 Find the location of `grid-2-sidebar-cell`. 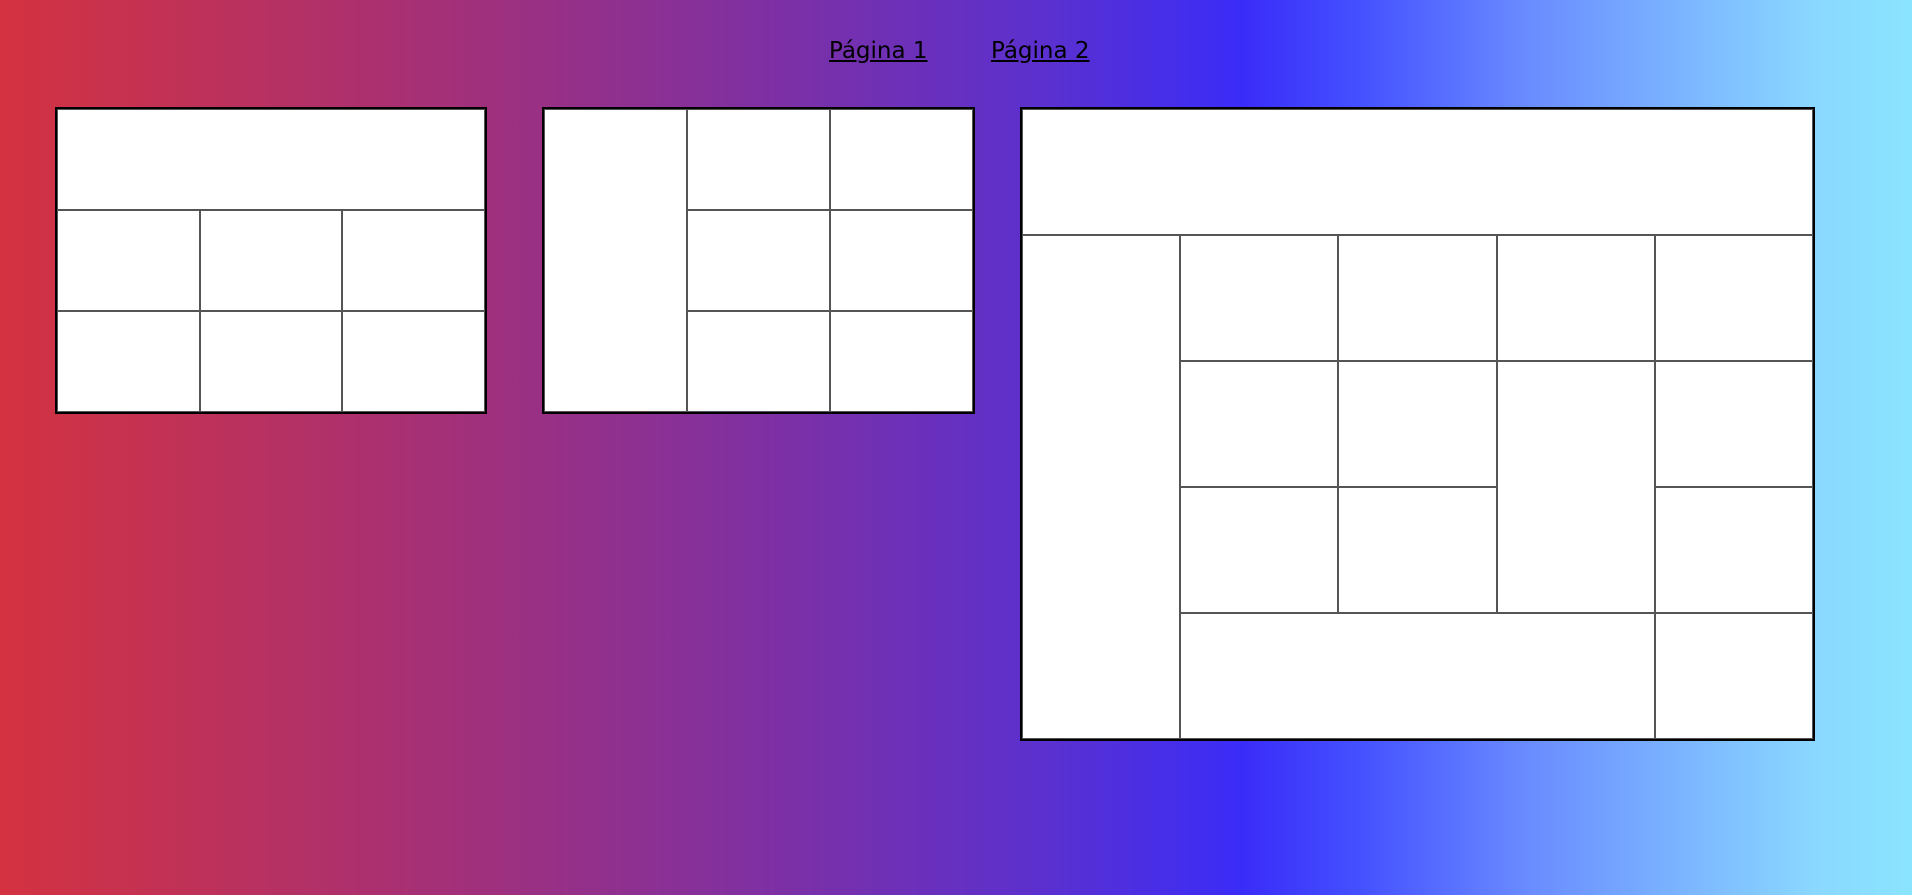

grid-2-sidebar-cell is located at coordinates (615, 260).